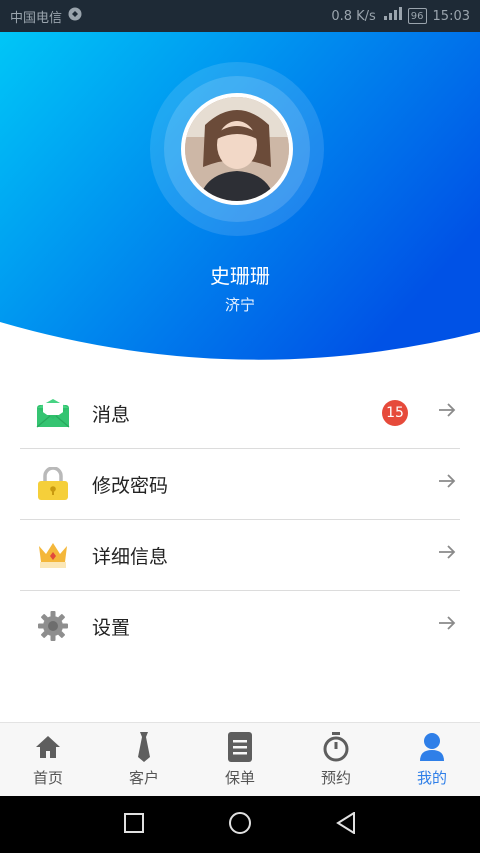 The image size is (480, 853). I want to click on tab-customers: 客户, so click(144, 760).